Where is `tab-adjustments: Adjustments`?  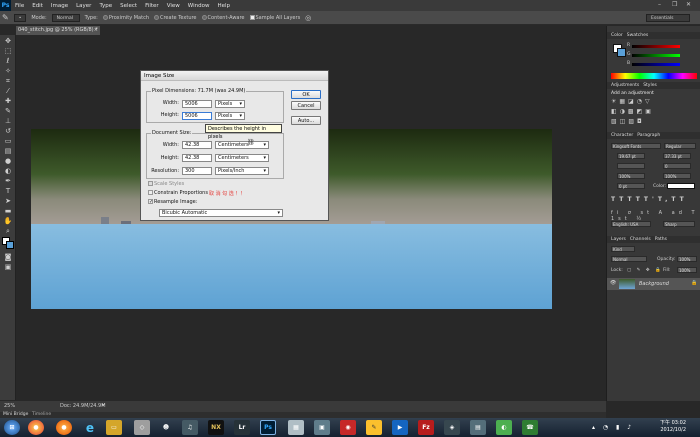
tab-adjustments: Adjustments is located at coordinates (625, 85).